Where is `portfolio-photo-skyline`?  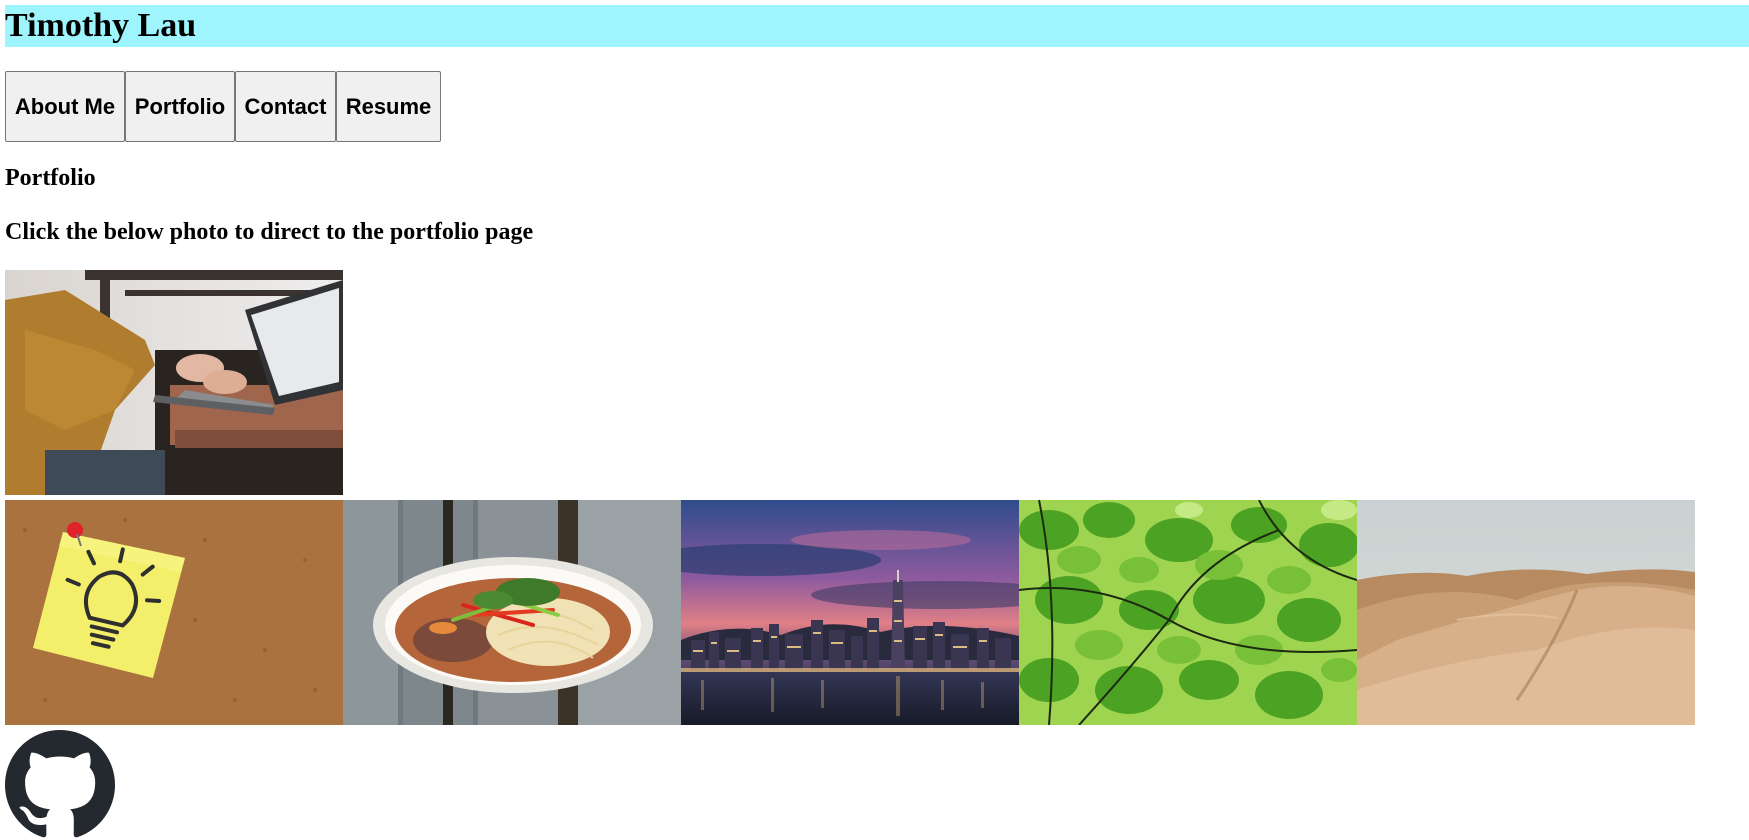
portfolio-photo-skyline is located at coordinates (850, 612).